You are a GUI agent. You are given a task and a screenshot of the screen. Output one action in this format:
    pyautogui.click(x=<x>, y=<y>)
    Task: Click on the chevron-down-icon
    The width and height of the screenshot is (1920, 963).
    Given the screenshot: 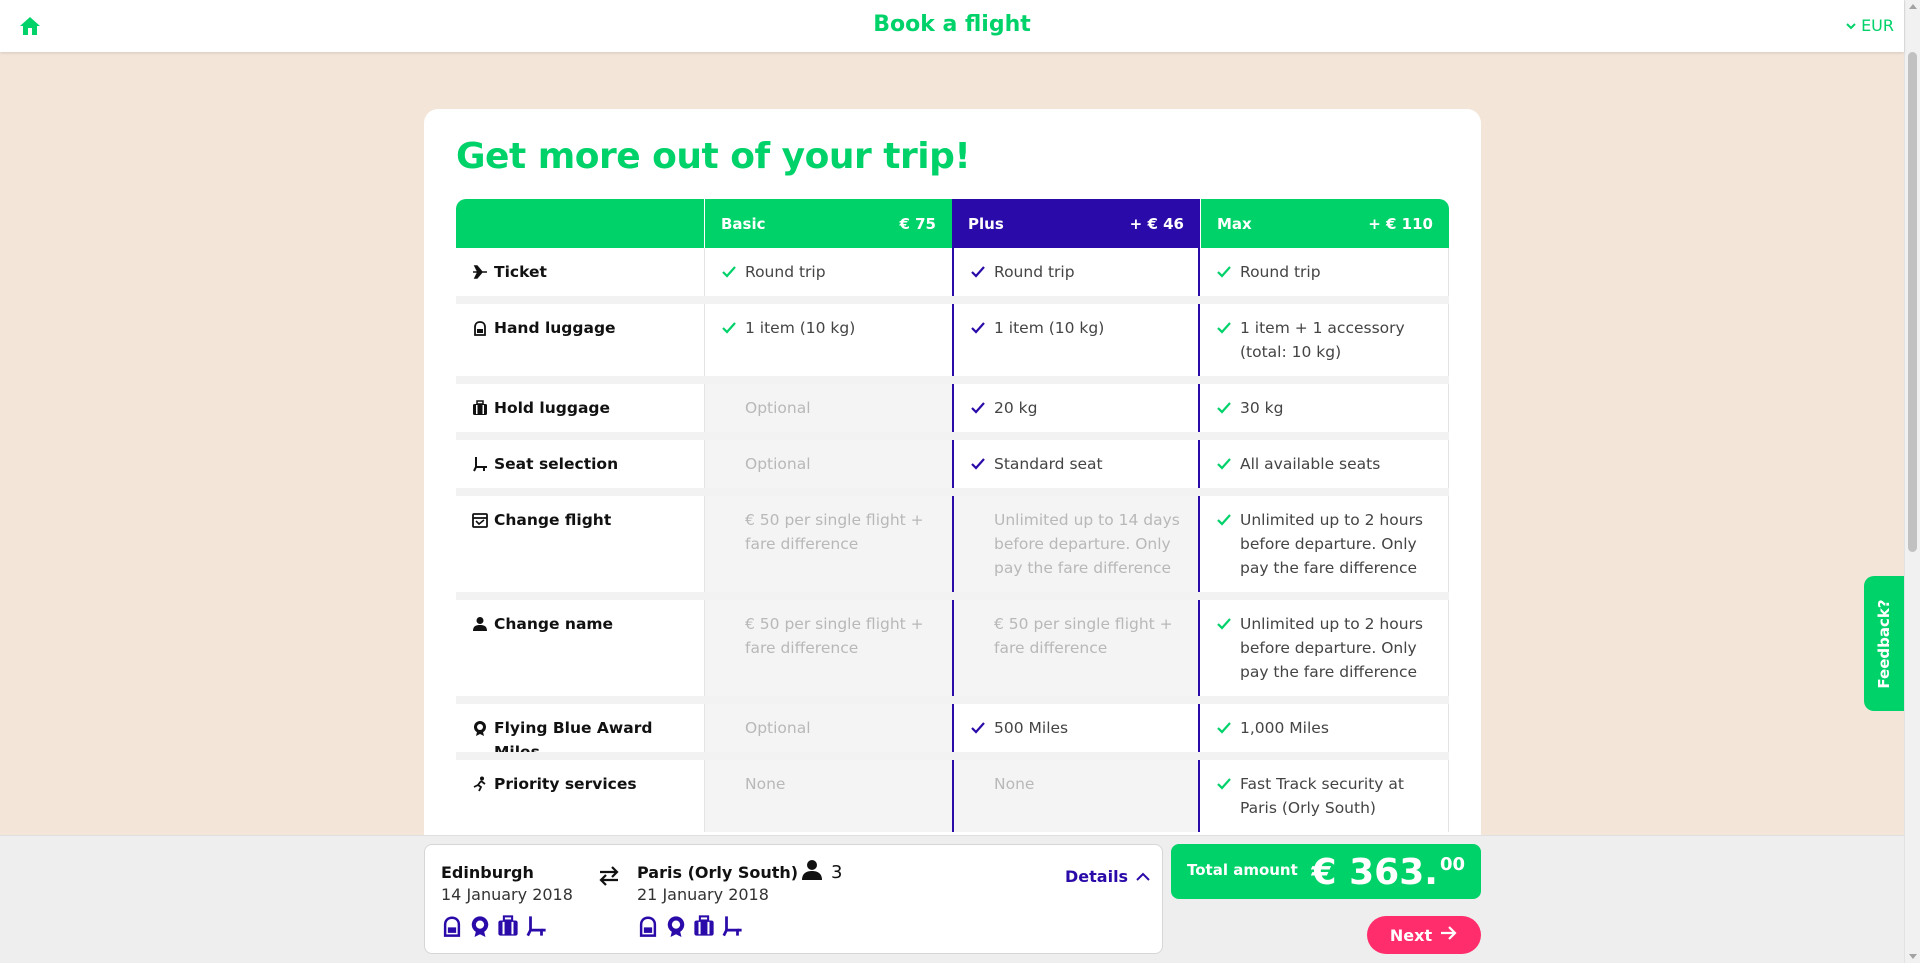 What is the action you would take?
    pyautogui.click(x=1851, y=25)
    